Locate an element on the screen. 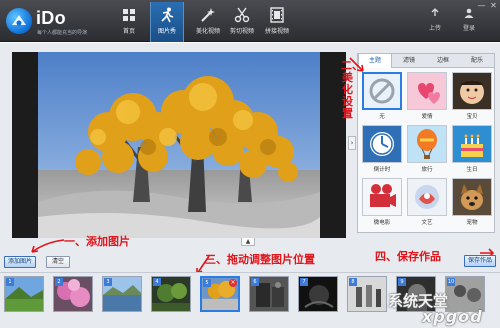 Image resolution: width=500 pixels, height=328 pixels. remove-thumbnail-icon: × is located at coordinates (233, 283).